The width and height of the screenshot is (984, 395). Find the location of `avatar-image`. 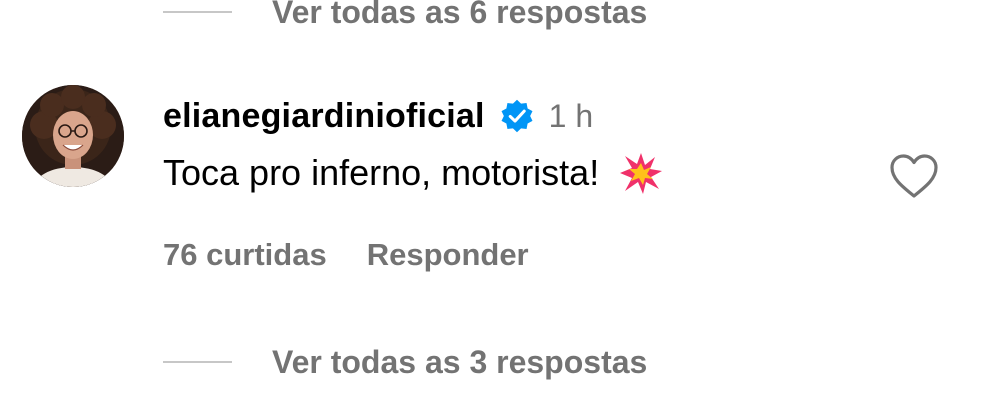

avatar-image is located at coordinates (73, 136).